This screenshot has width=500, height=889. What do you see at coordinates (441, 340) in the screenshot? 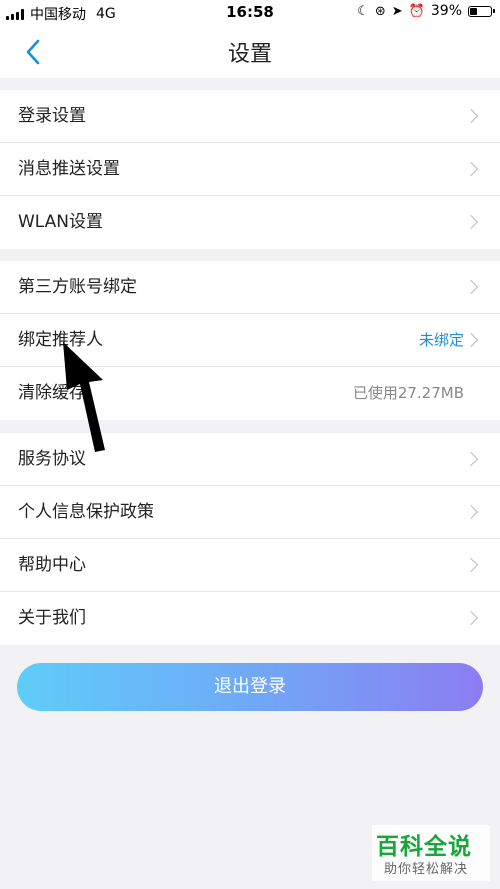
I see `referrer-status: 未绑定` at bounding box center [441, 340].